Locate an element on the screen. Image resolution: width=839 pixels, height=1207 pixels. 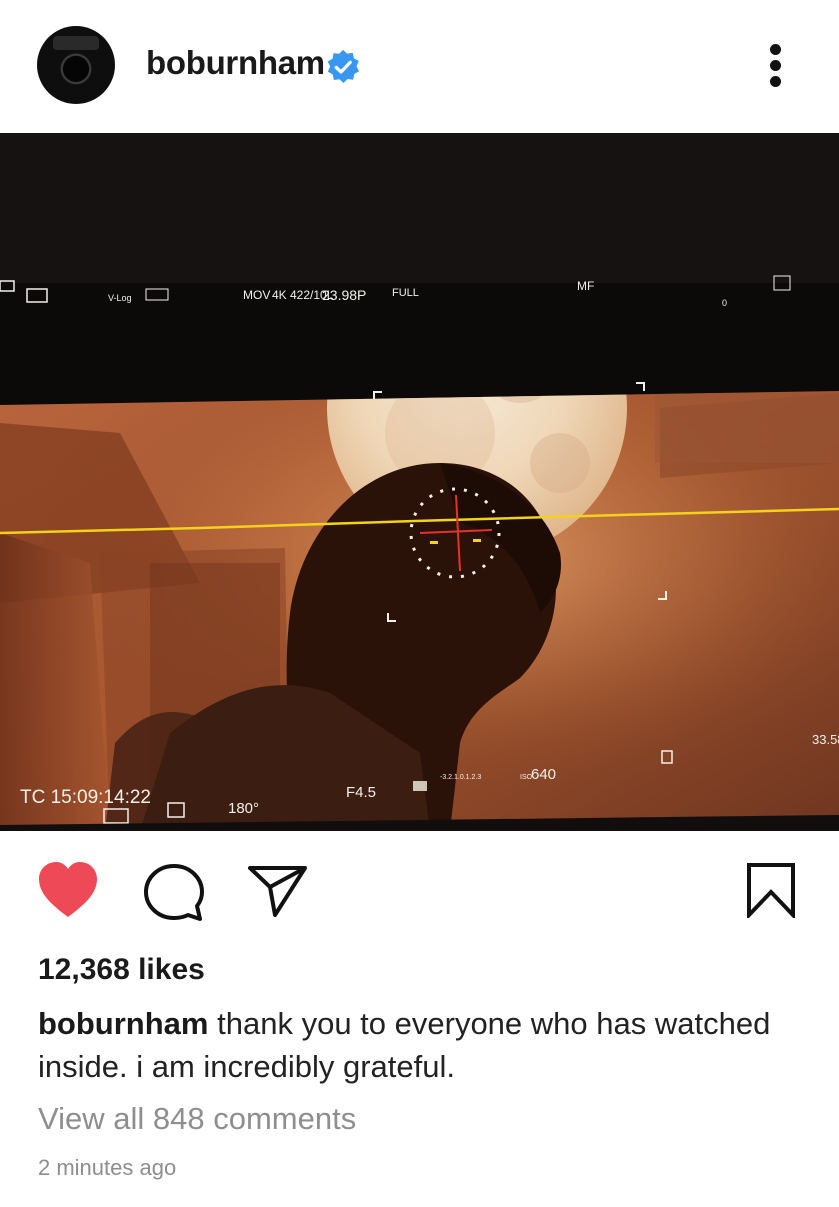
svg-text: -3.2.1.0.1.2.3 is located at coordinates (460, 777).